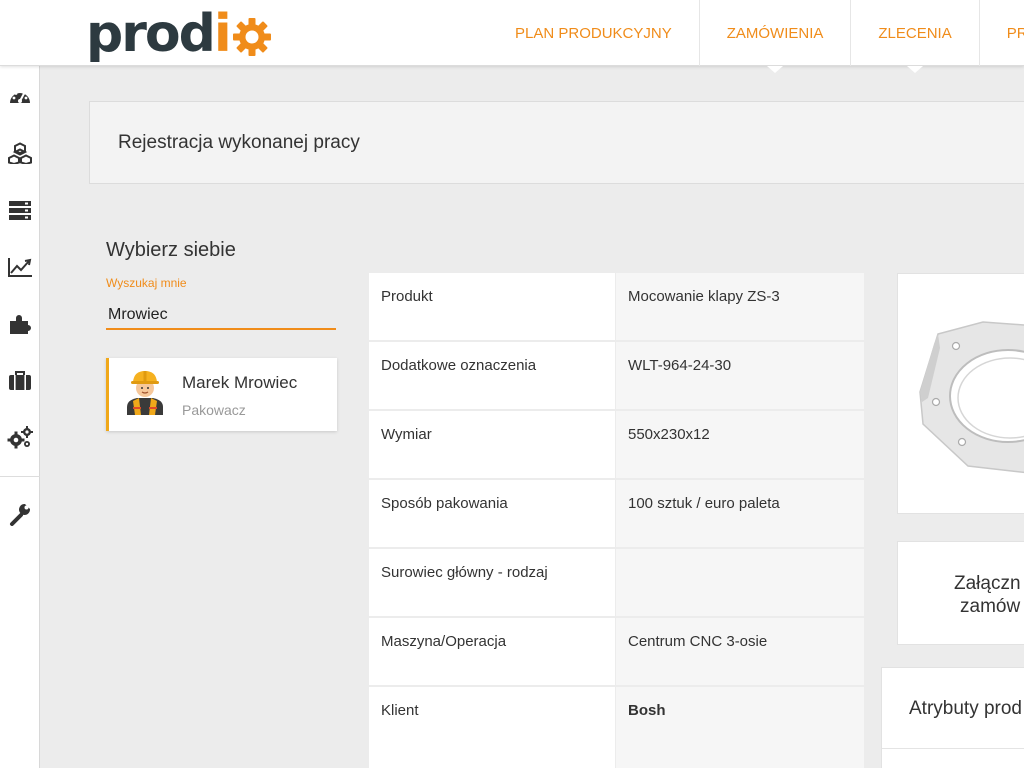 The width and height of the screenshot is (1024, 768). What do you see at coordinates (915, 33) in the screenshot?
I see `nav-label: ZLECENIA` at bounding box center [915, 33].